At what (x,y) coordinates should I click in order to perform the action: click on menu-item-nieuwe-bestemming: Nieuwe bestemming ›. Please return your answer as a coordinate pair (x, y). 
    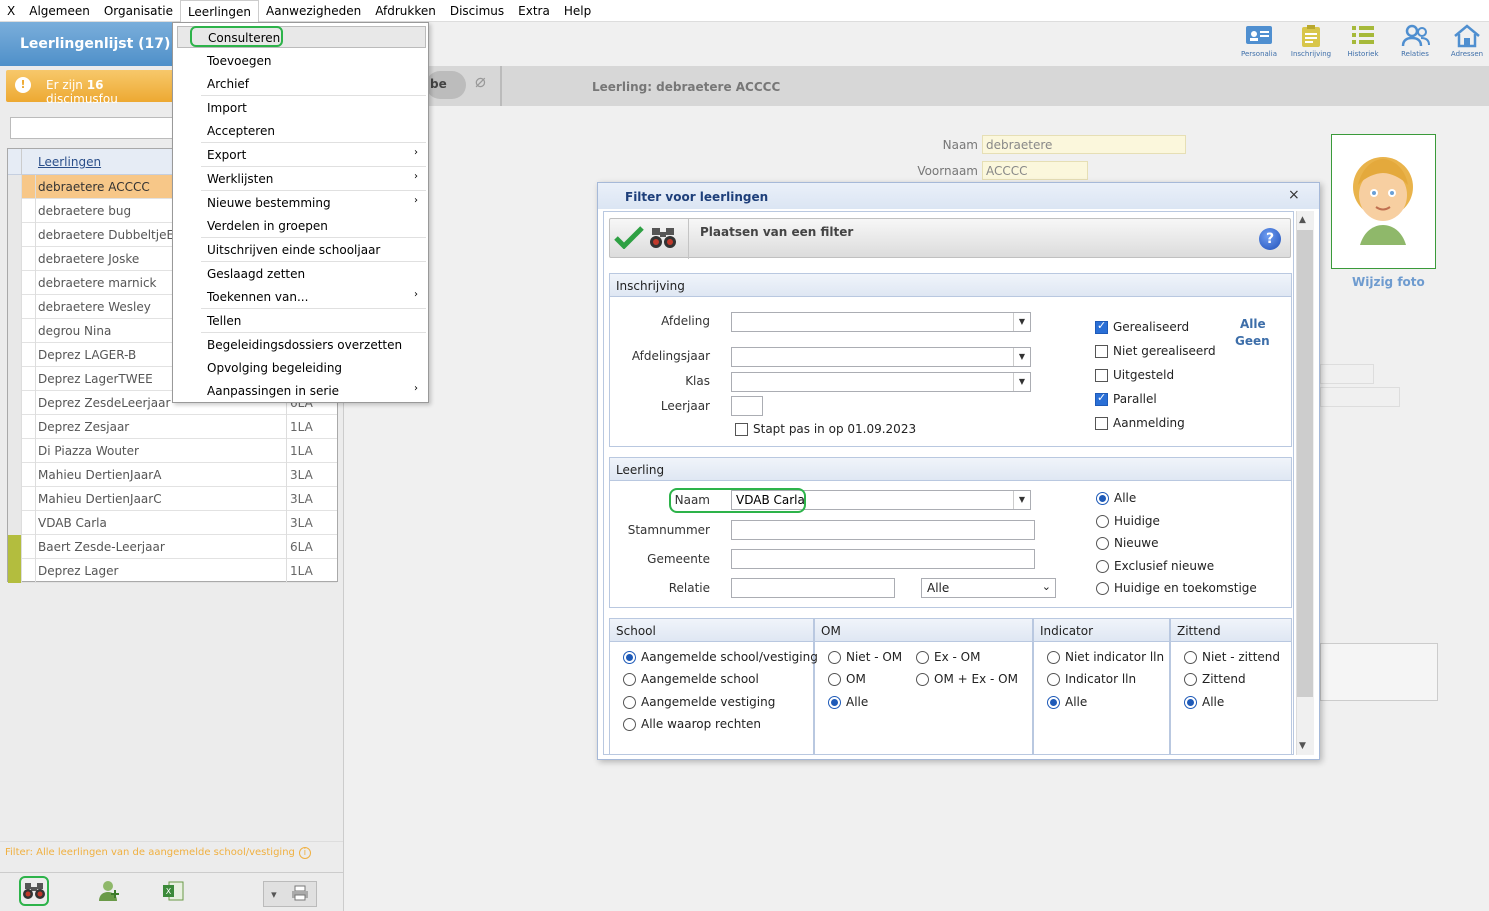
    Looking at the image, I should click on (301, 203).